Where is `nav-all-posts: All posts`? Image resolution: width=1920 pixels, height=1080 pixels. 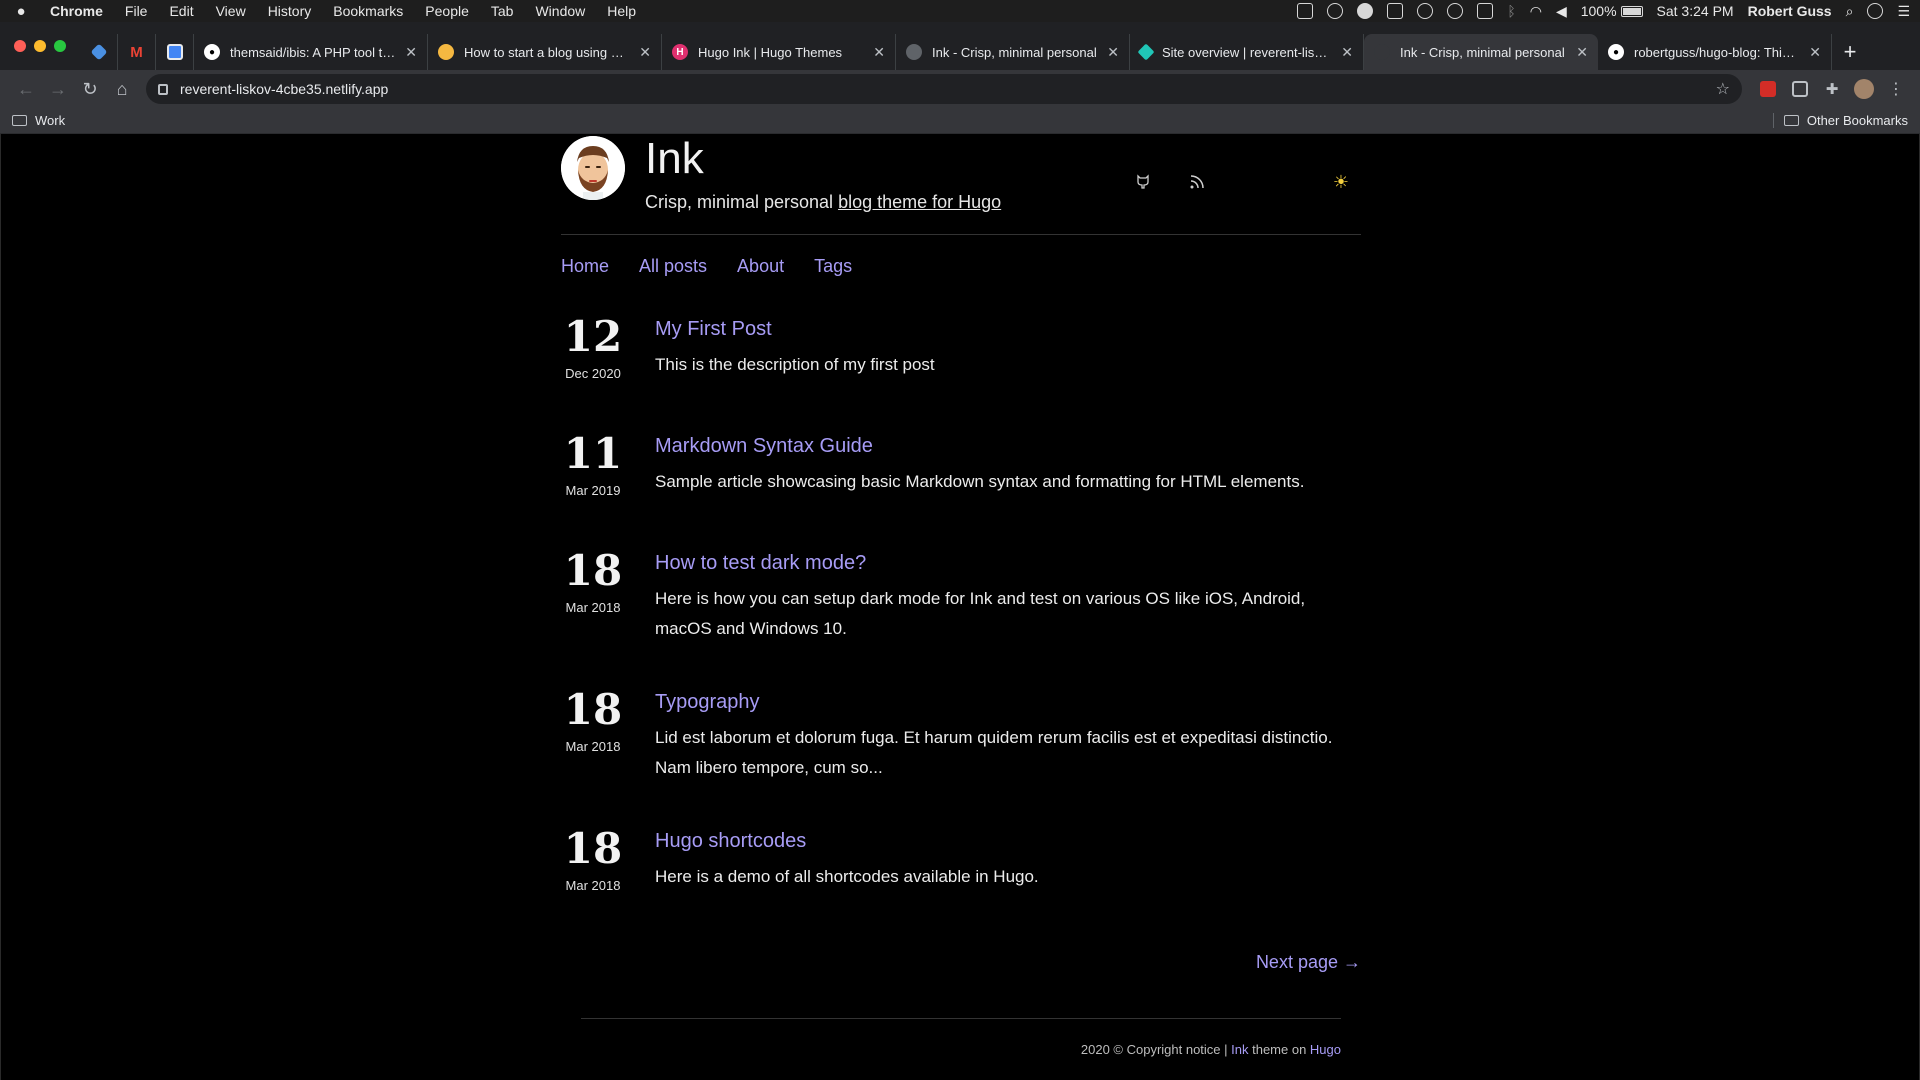 nav-all-posts: All posts is located at coordinates (673, 266).